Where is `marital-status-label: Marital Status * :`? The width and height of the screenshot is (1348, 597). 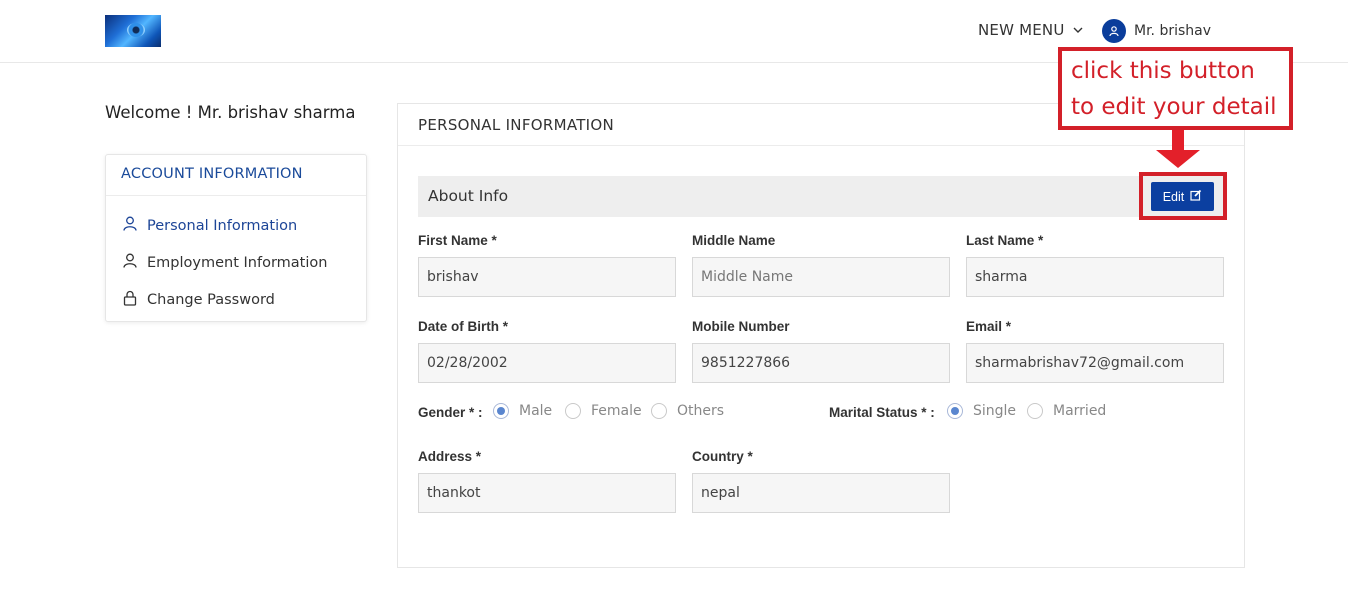
marital-status-label: Marital Status * : is located at coordinates (882, 412).